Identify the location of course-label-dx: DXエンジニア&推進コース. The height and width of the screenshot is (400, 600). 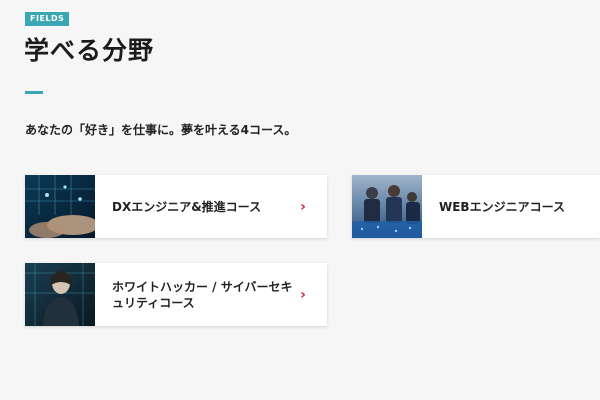
(187, 206).